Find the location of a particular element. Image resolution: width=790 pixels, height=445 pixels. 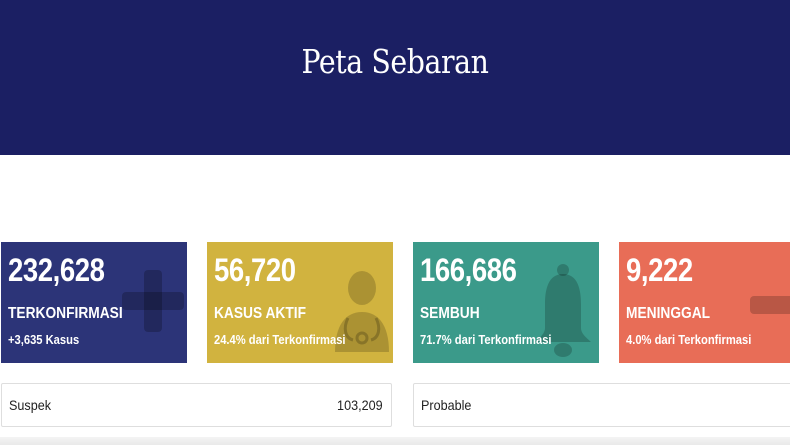

deaths-percentage: 4.0% dari Terkonfirmasi is located at coordinates (689, 339).